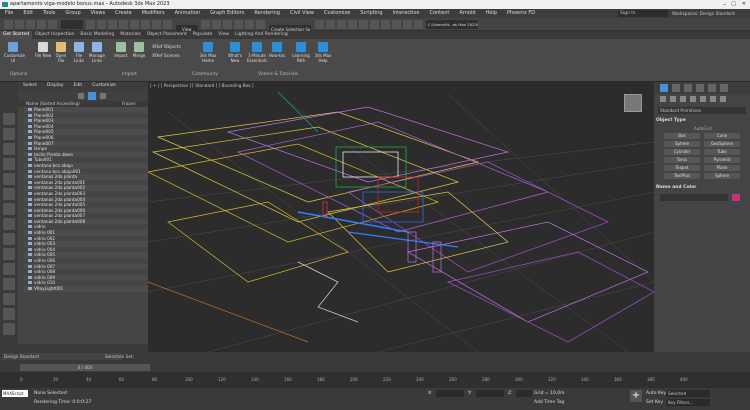  What do you see at coordinates (9, 314) in the screenshot?
I see `filter-none-icon` at bounding box center [9, 314].